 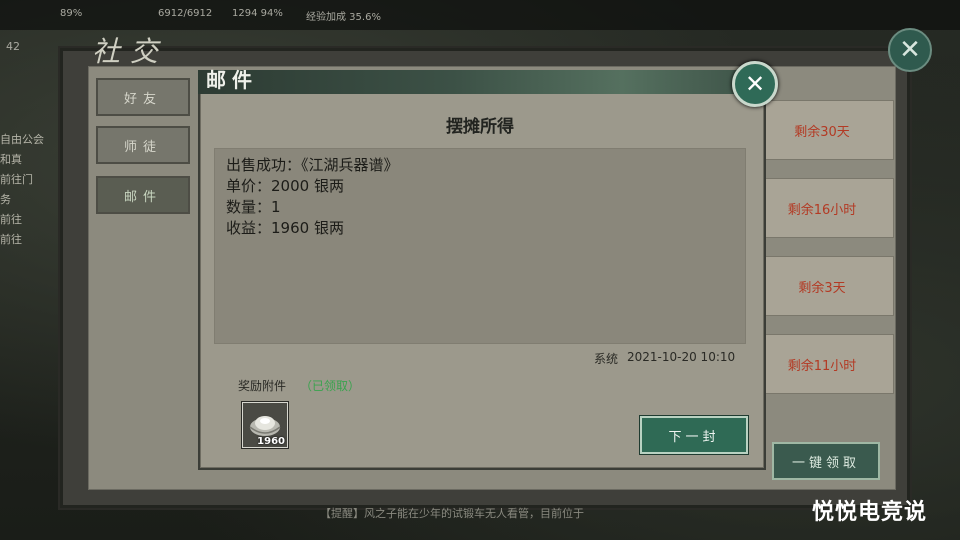 What do you see at coordinates (143, 195) in the screenshot?
I see `tab-mail: 邮件` at bounding box center [143, 195].